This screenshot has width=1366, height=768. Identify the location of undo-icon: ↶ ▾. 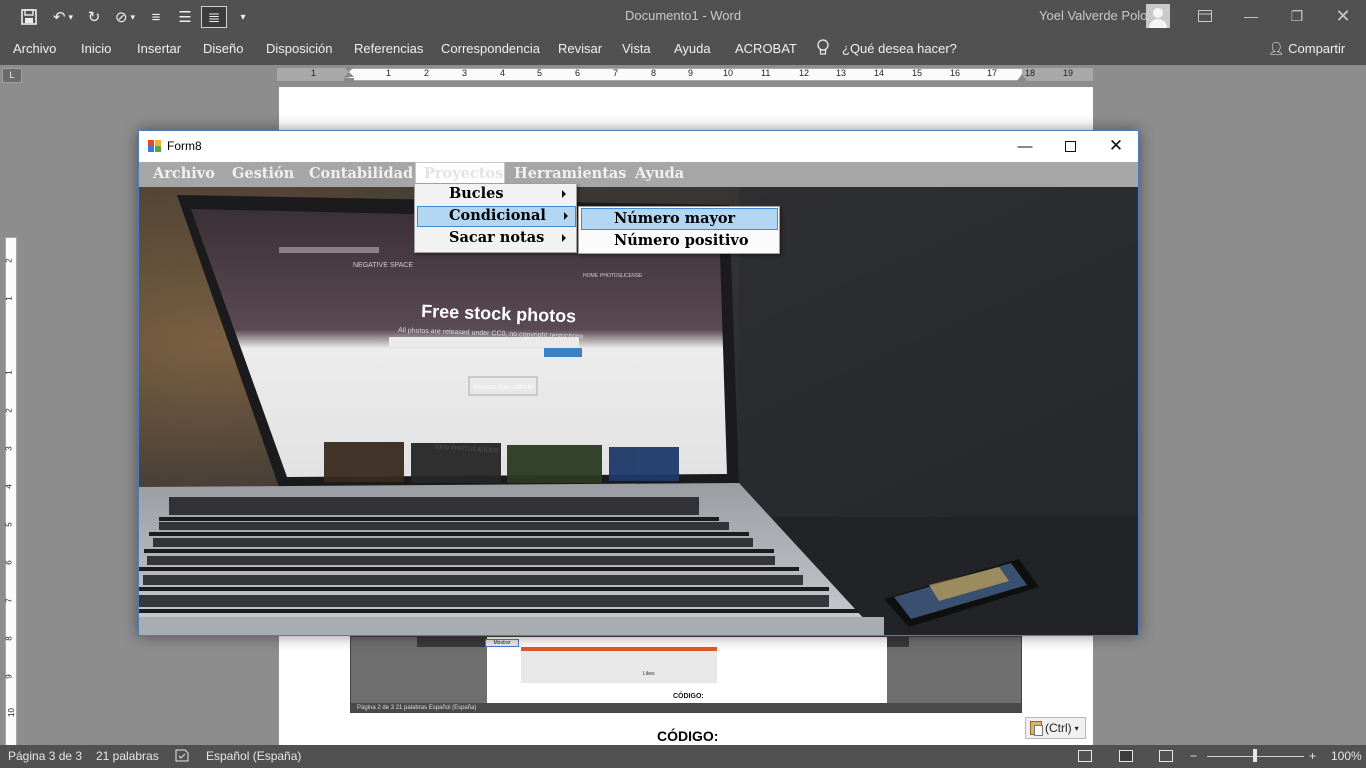
(63, 17).